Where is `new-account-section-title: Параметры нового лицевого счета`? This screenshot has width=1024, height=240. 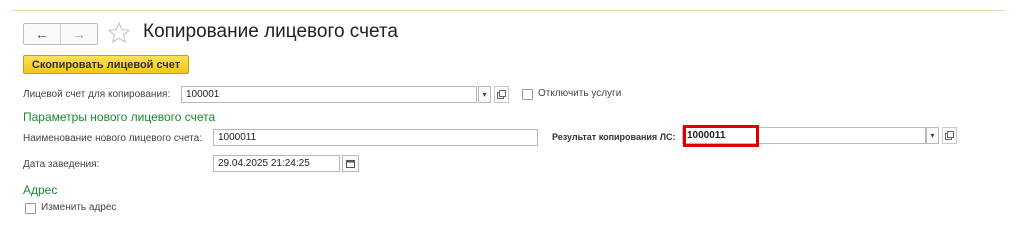
new-account-section-title: Параметры нового лицевого счета is located at coordinates (119, 117).